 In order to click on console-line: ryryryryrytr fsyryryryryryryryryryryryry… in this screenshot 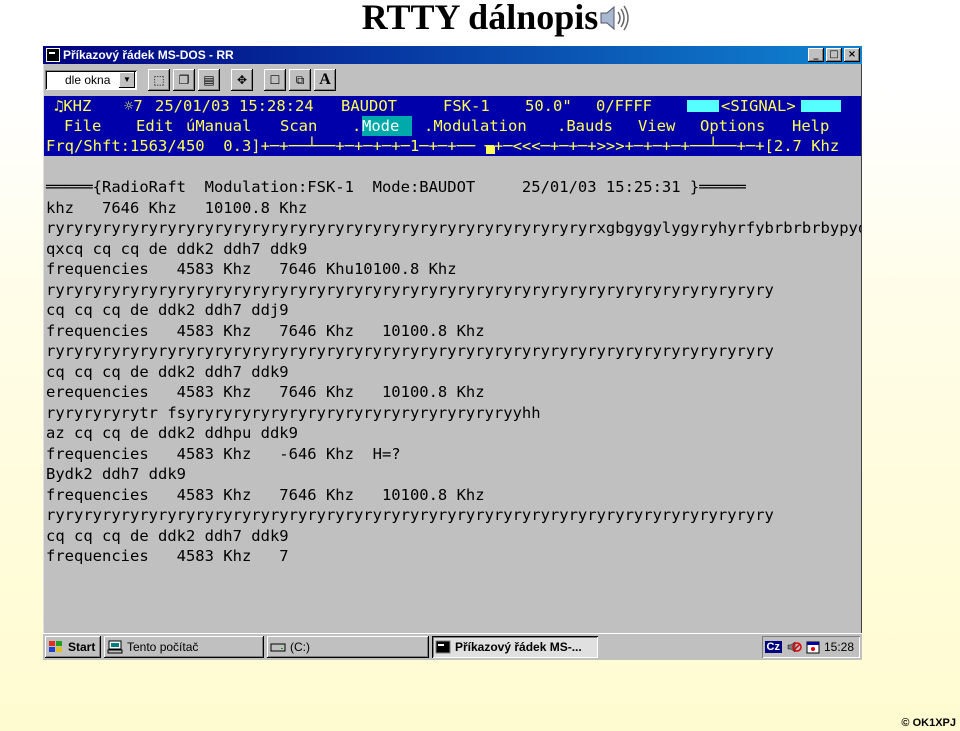, I will do `click(293, 412)`.